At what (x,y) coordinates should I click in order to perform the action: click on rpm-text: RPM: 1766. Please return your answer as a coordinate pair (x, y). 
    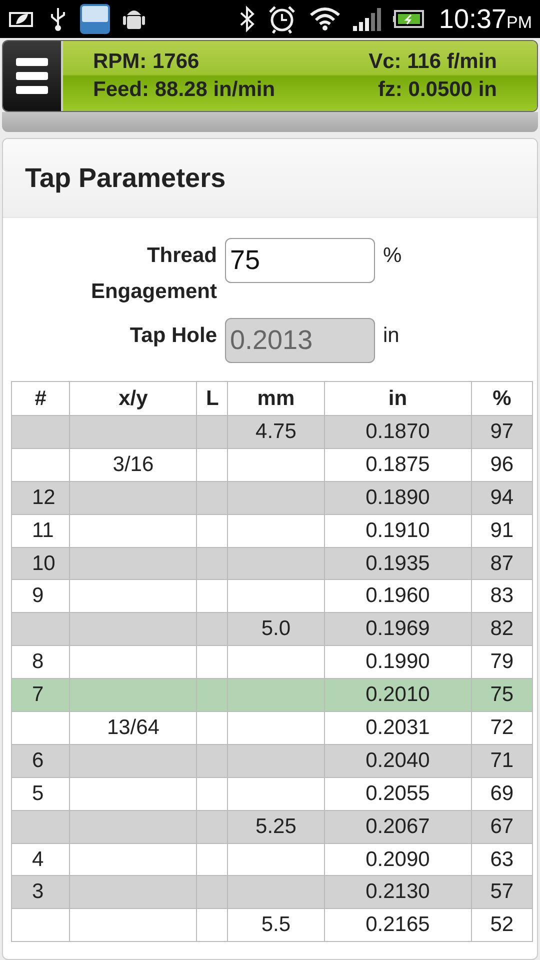
    Looking at the image, I should click on (146, 62).